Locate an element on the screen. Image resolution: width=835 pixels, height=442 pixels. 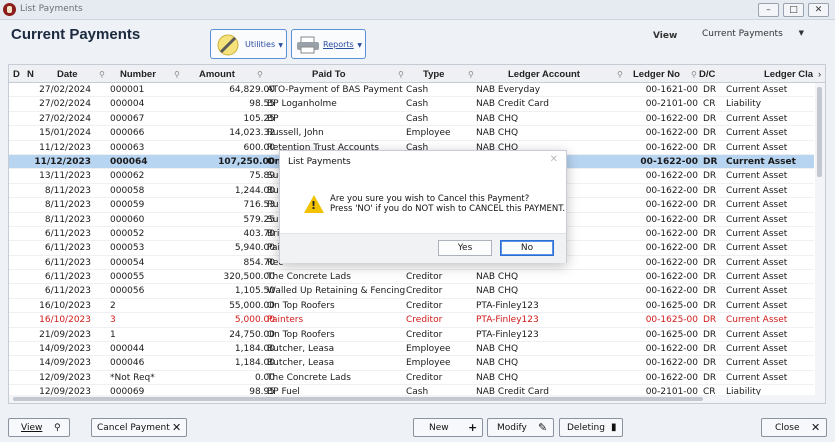
no-button: No is located at coordinates (527, 248).